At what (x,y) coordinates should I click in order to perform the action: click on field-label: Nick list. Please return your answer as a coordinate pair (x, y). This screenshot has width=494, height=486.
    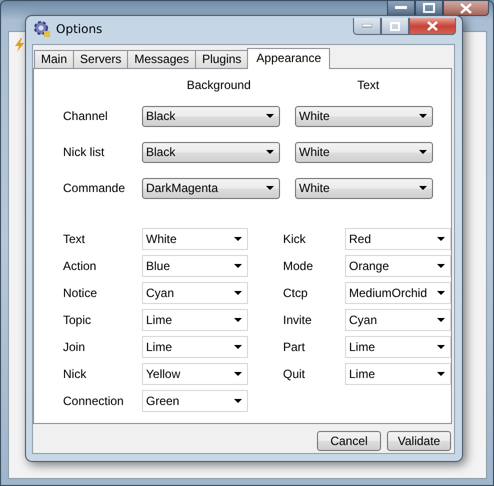
    Looking at the image, I should click on (84, 152).